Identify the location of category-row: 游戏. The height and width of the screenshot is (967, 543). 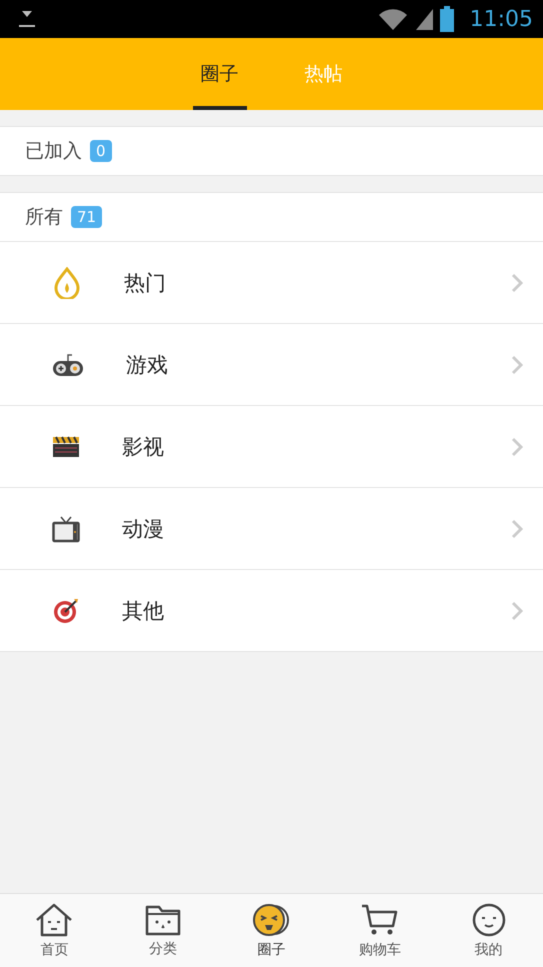
(271, 365).